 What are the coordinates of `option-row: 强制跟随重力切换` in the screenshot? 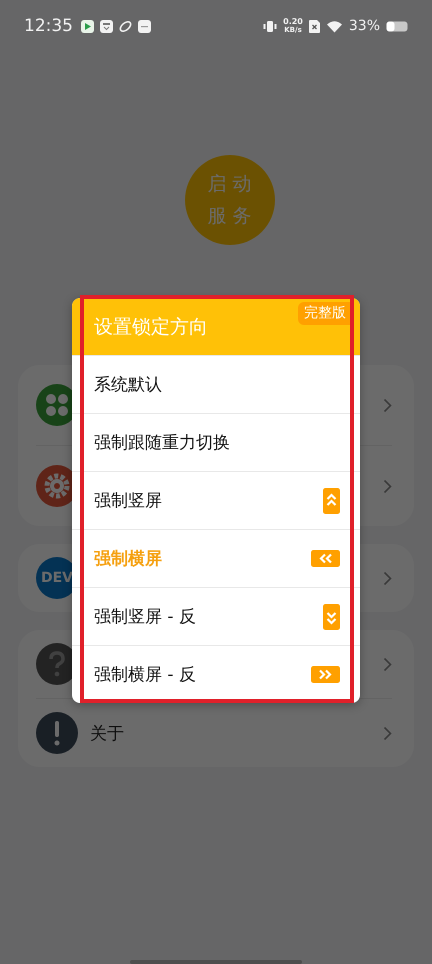 It's located at (216, 442).